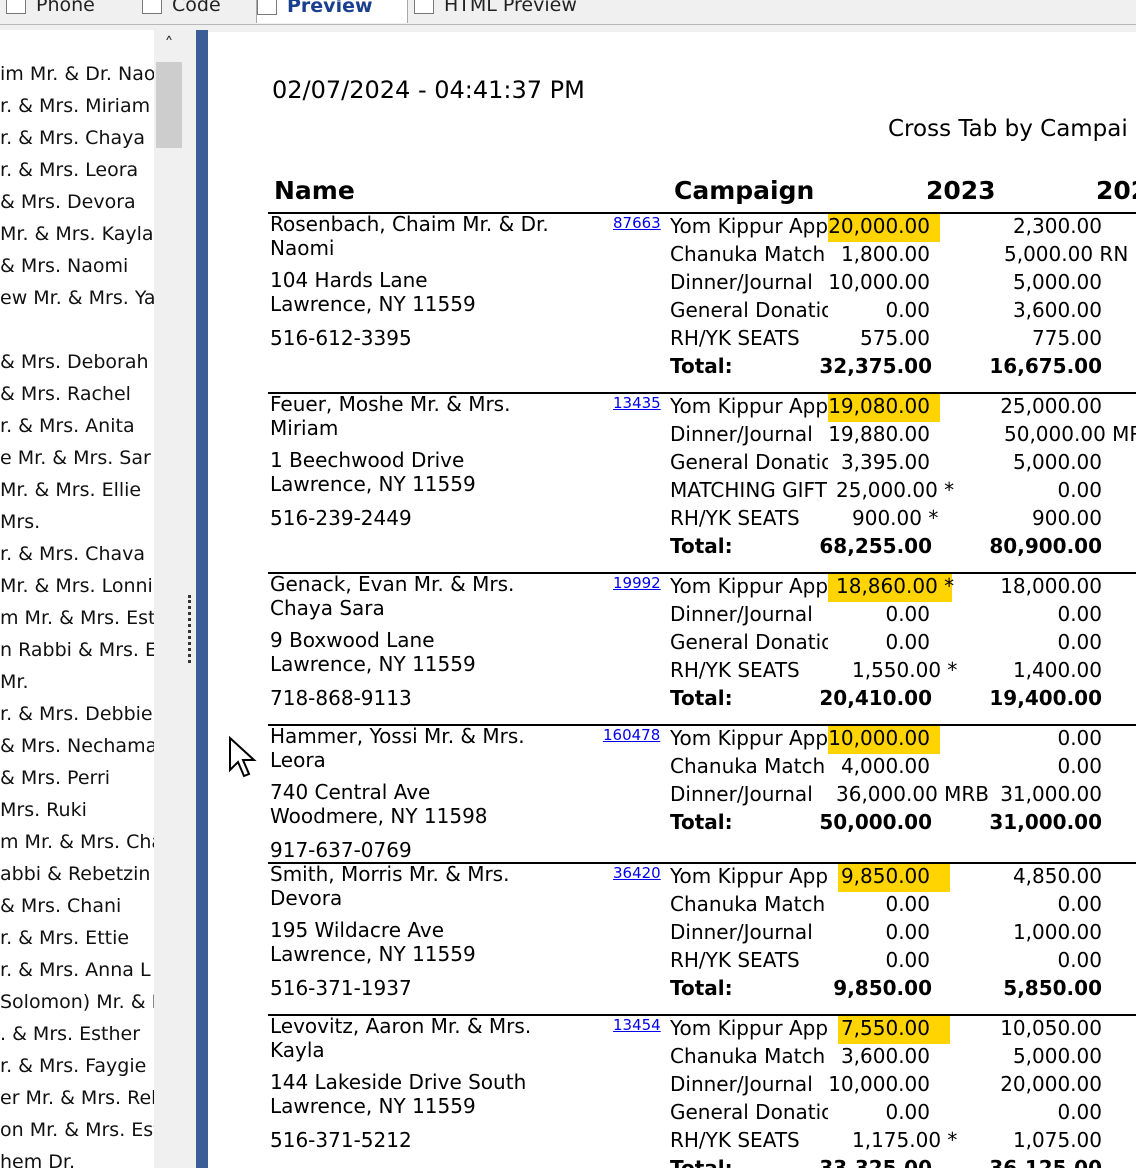  I want to click on donor-address: 9 Boxwood Lane, so click(352, 640).